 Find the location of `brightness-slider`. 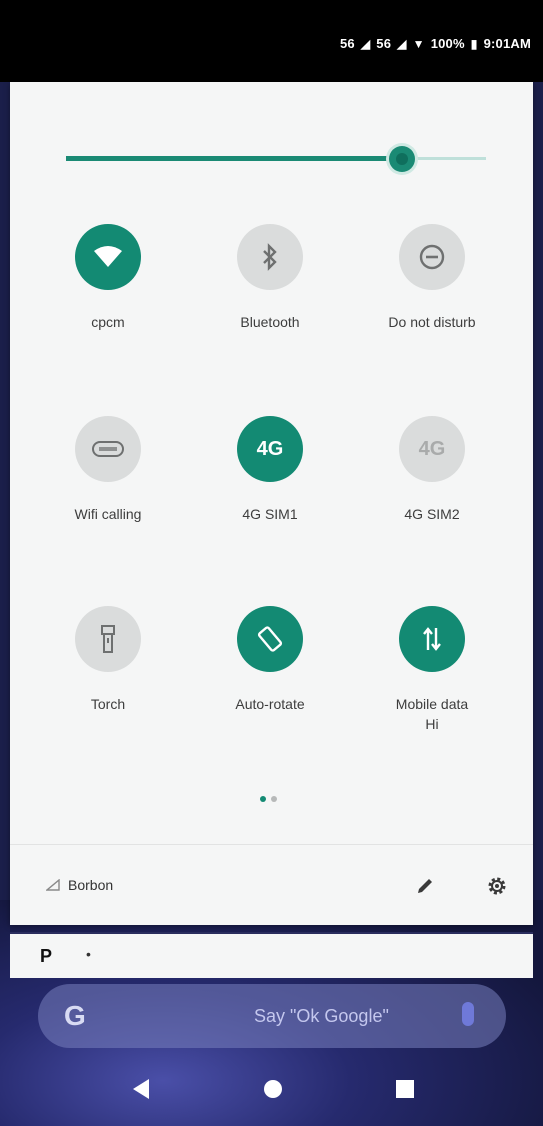

brightness-slider is located at coordinates (276, 159).